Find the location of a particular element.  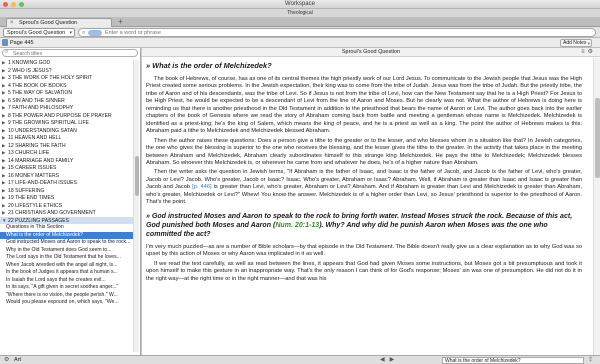

title-filter-input is located at coordinates (73, 53).